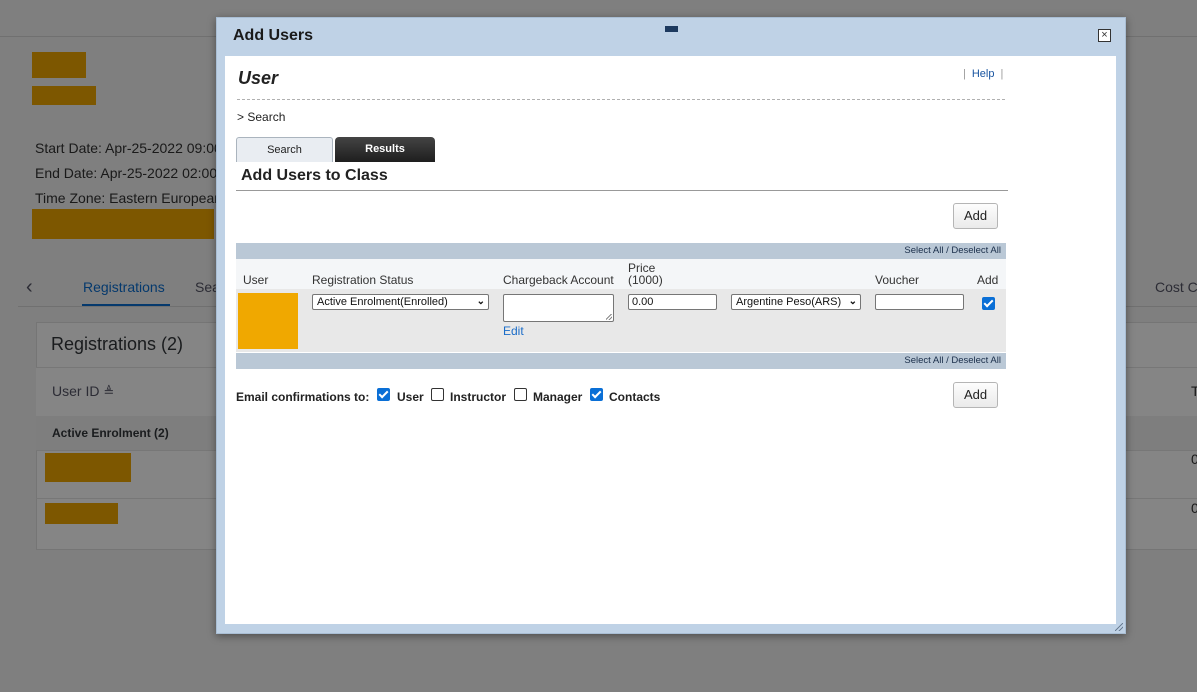 The image size is (1197, 692). What do you see at coordinates (410, 397) in the screenshot?
I see `email-user-label: User` at bounding box center [410, 397].